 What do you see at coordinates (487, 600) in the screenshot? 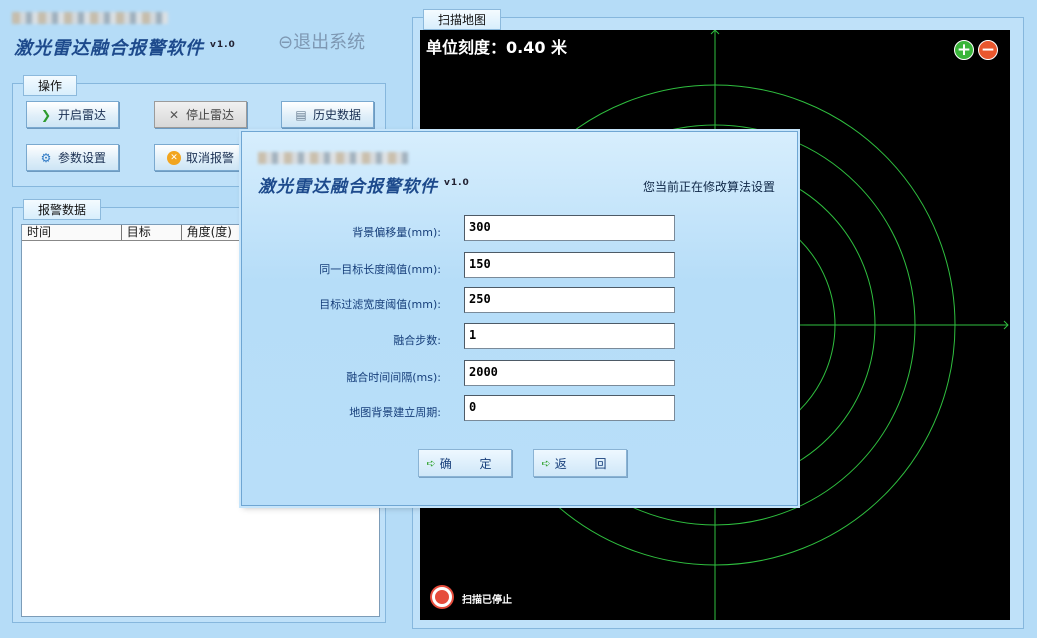
I see `scan-status-text: 扫描已停止` at bounding box center [487, 600].